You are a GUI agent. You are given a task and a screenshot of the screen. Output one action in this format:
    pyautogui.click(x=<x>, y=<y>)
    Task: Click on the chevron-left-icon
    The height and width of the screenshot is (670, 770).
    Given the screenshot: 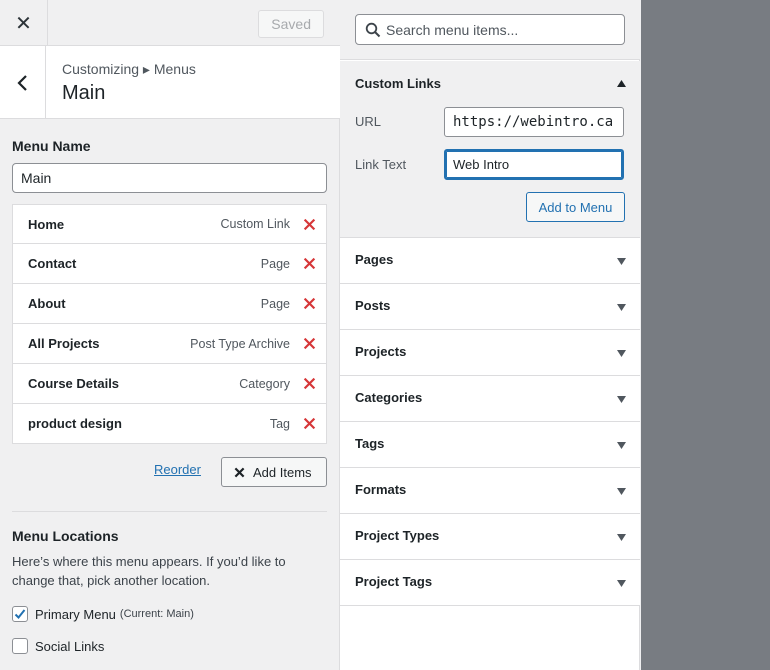 What is the action you would take?
    pyautogui.click(x=21, y=82)
    